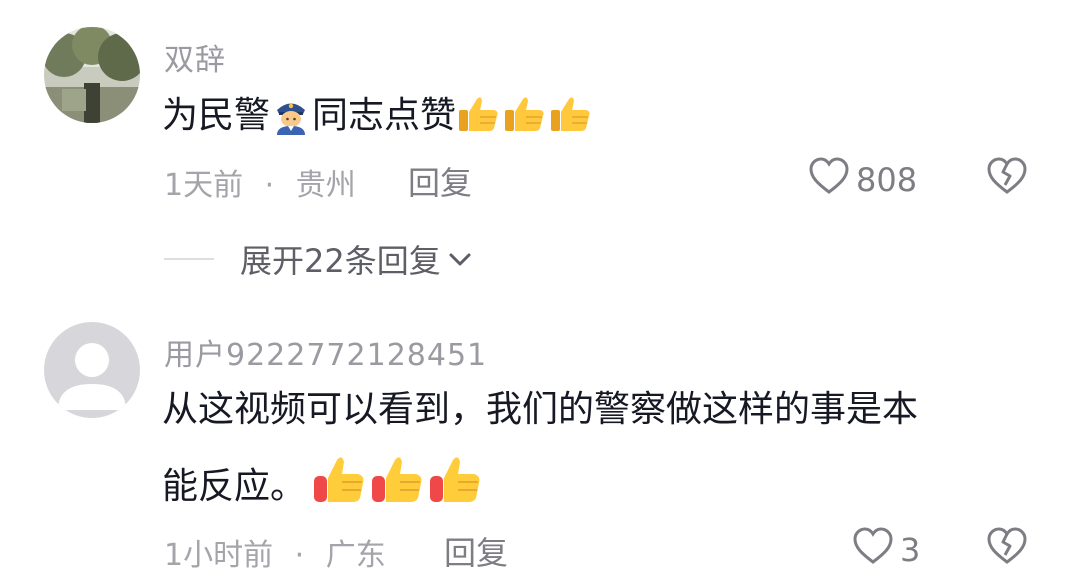 This screenshot has width=1080, height=574. I want to click on timestamp: 1小时前, so click(219, 555).